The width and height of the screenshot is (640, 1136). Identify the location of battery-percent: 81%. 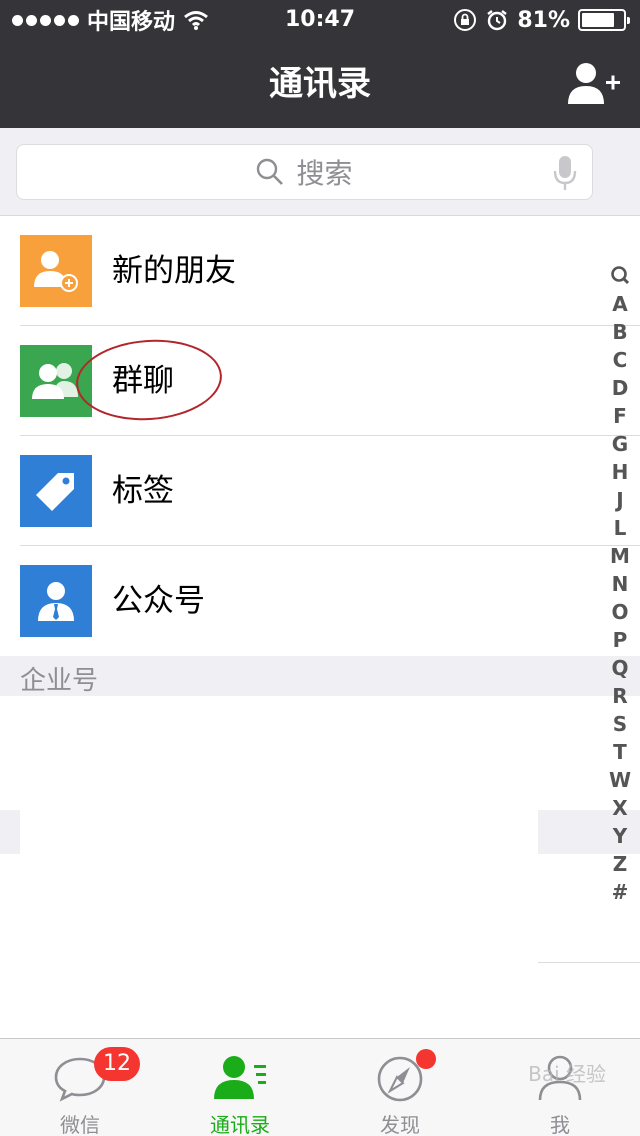
(543, 20).